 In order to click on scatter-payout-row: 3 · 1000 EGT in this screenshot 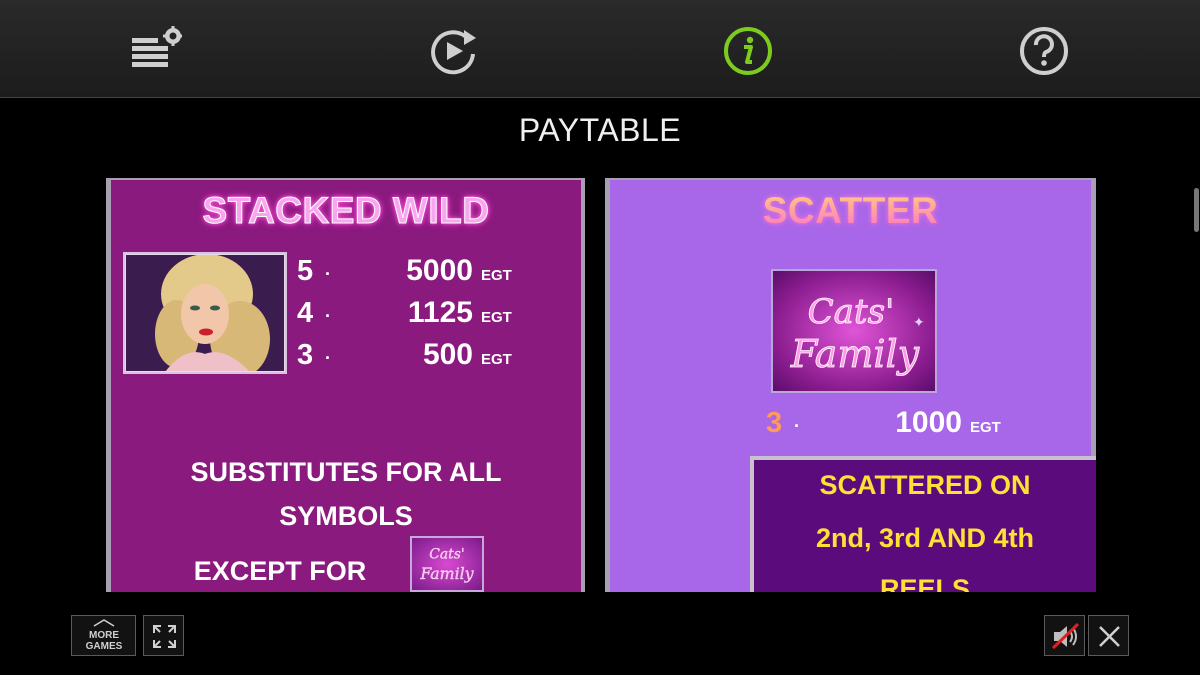, I will do `click(883, 426)`.